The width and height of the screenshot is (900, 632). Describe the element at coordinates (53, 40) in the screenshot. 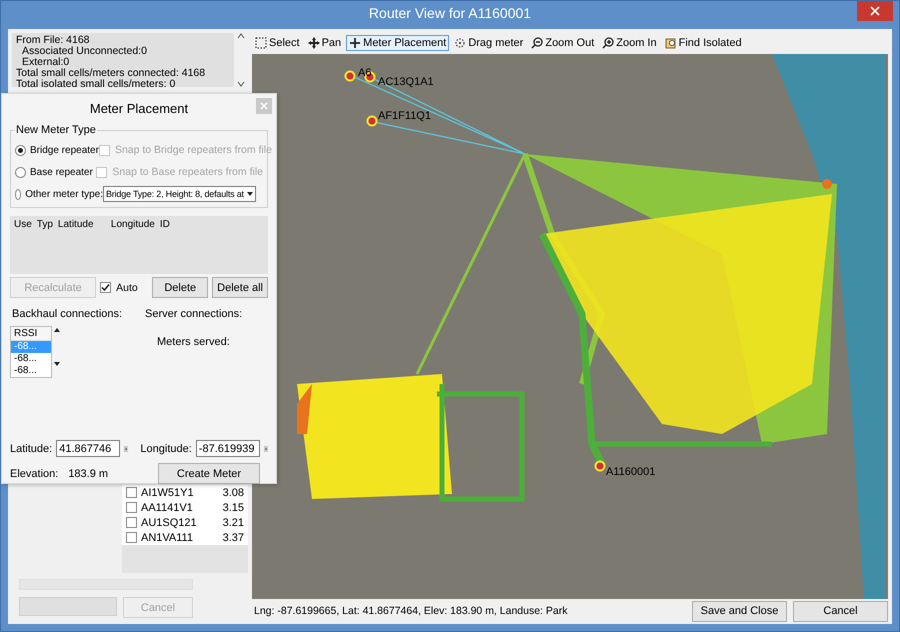

I see `info-line: From File: 4168` at that location.